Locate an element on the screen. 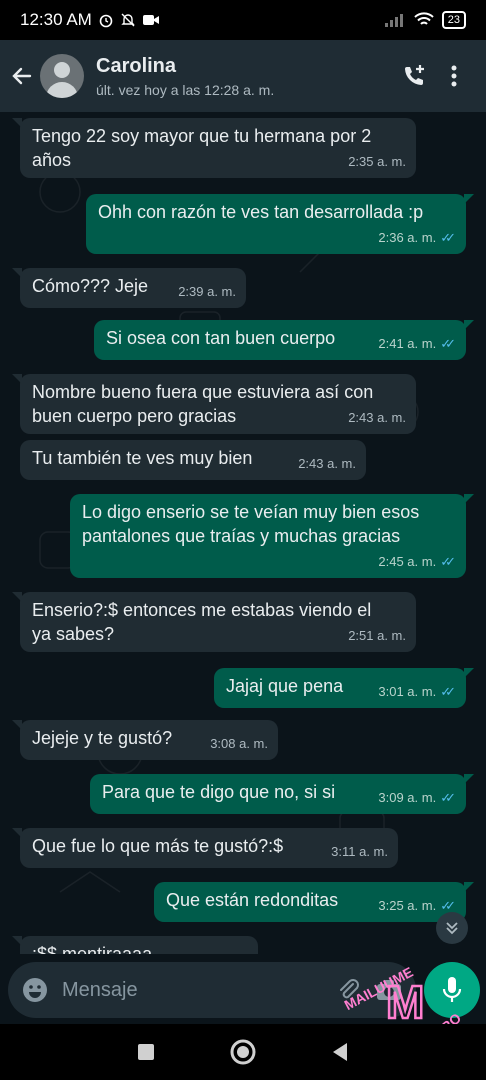 This screenshot has height=1080, width=486. more-options-button is located at coordinates (454, 76).